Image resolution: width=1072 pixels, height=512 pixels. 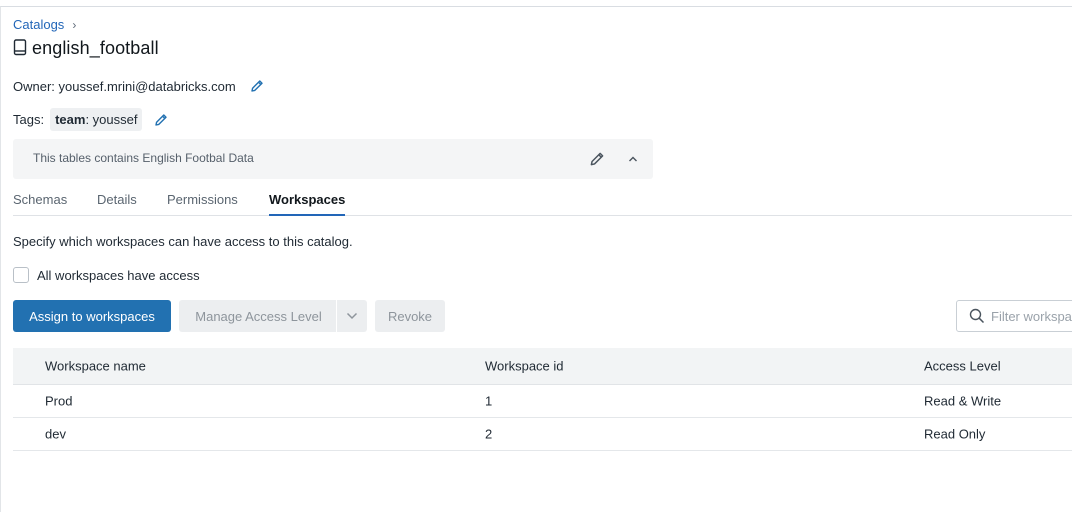 I want to click on chevron-down-icon, so click(x=352, y=316).